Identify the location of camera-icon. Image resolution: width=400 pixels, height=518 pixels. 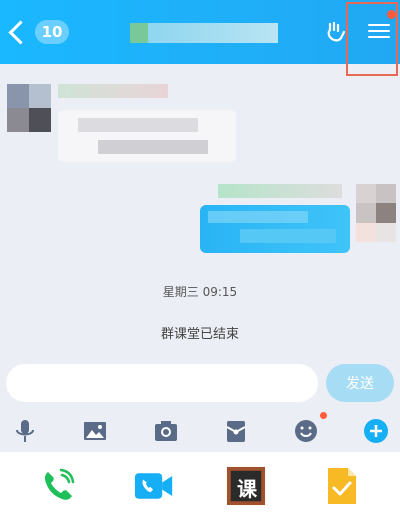
(166, 431).